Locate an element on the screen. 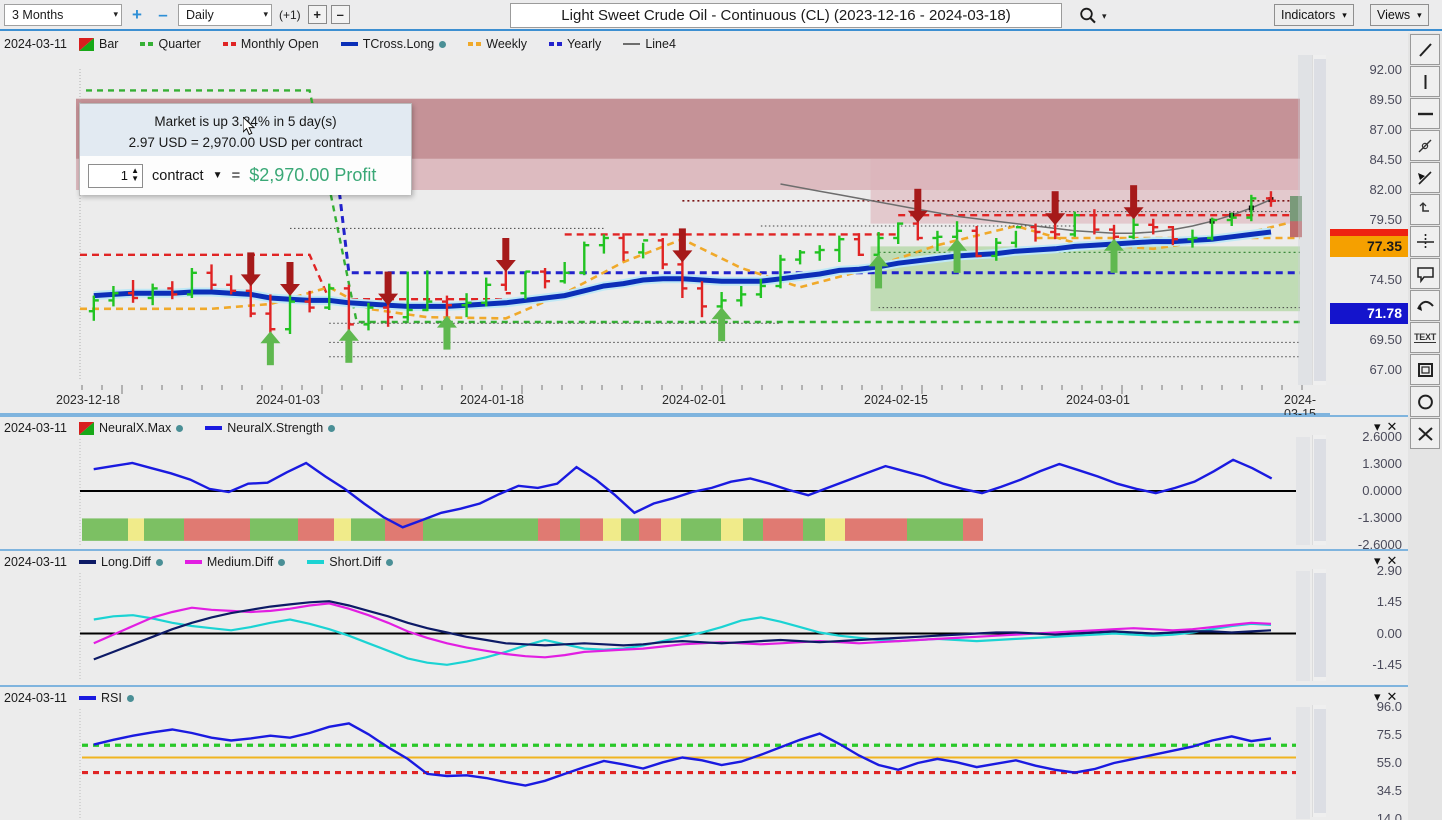  trendline-icon is located at coordinates (1425, 49).